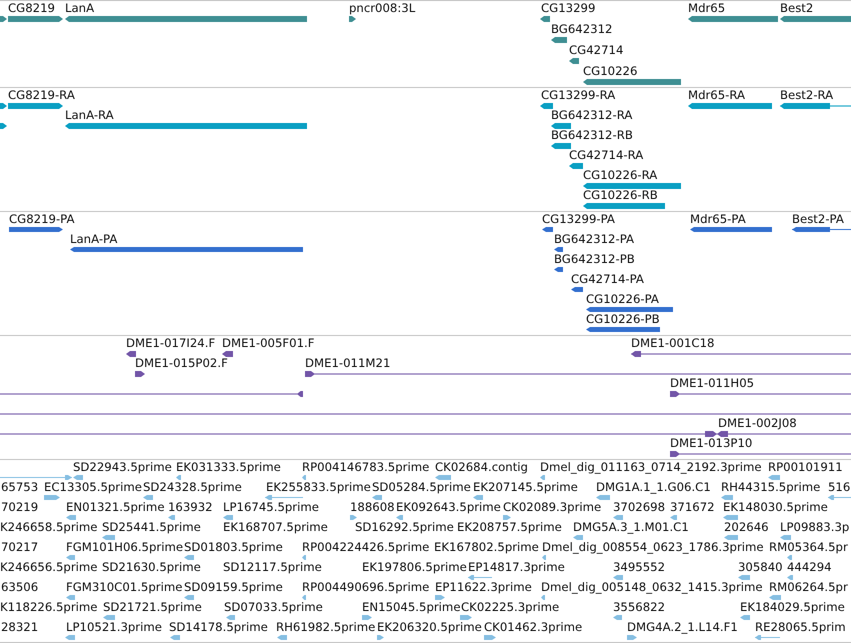  What do you see at coordinates (792, 607) in the screenshot?
I see `est-label: EK184029.5prime` at bounding box center [792, 607].